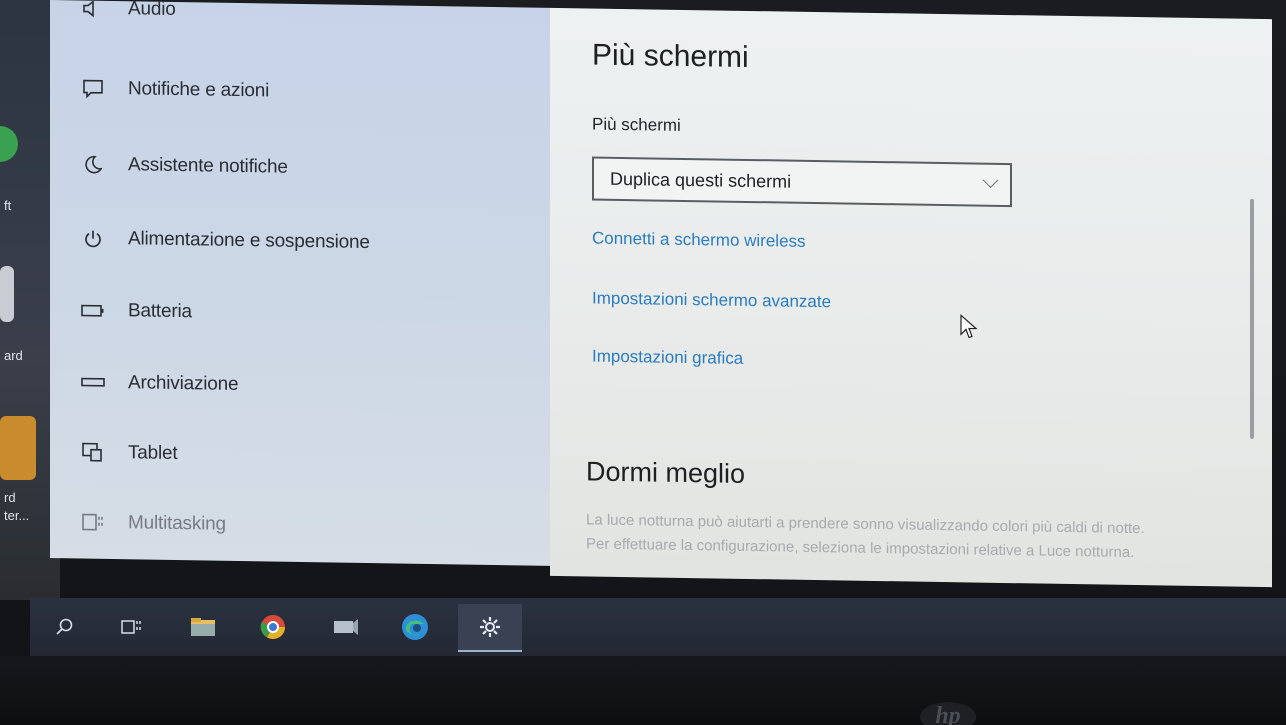 The height and width of the screenshot is (725, 1286). I want to click on sidebar-item-power-sleep: Alimentazione e sospensione, so click(225, 240).